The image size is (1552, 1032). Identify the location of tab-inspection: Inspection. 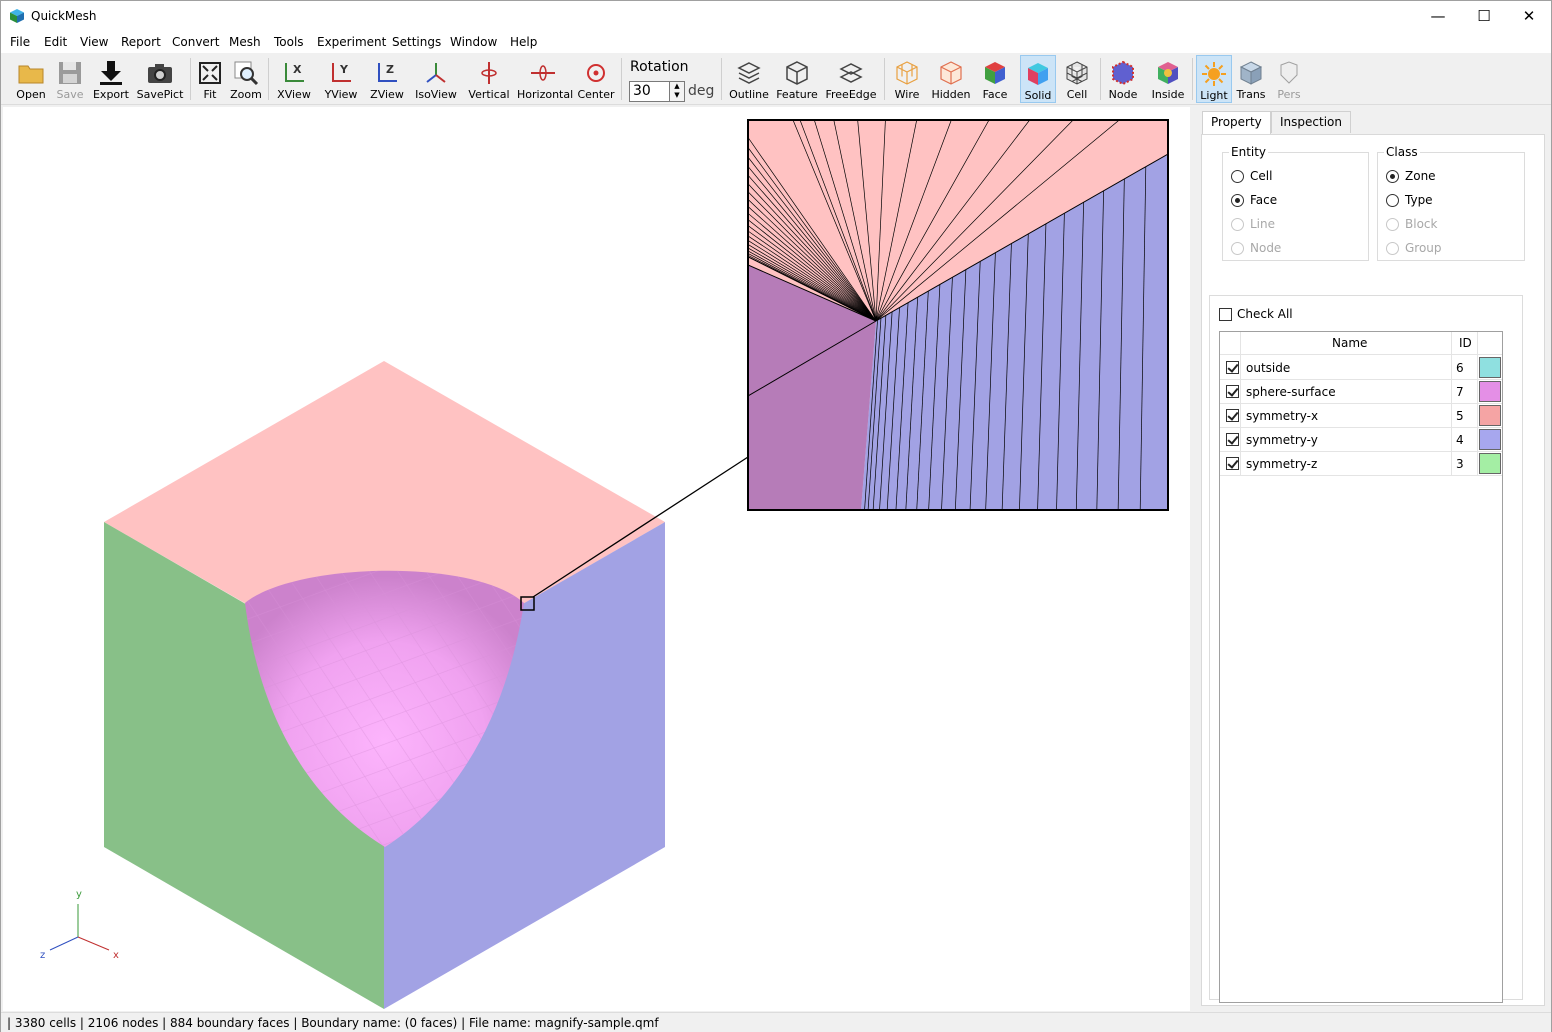
(1311, 122).